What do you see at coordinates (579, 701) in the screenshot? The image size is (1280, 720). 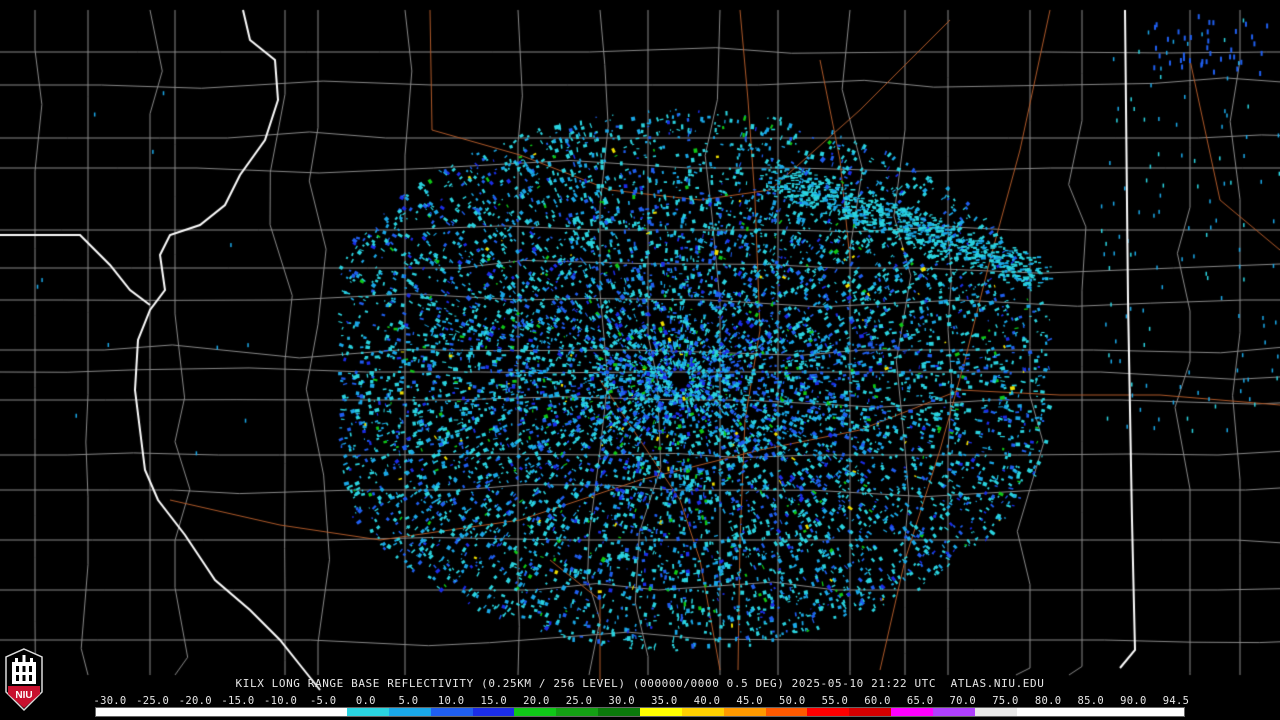 I see `colorbar-tick-label: 25.0` at bounding box center [579, 701].